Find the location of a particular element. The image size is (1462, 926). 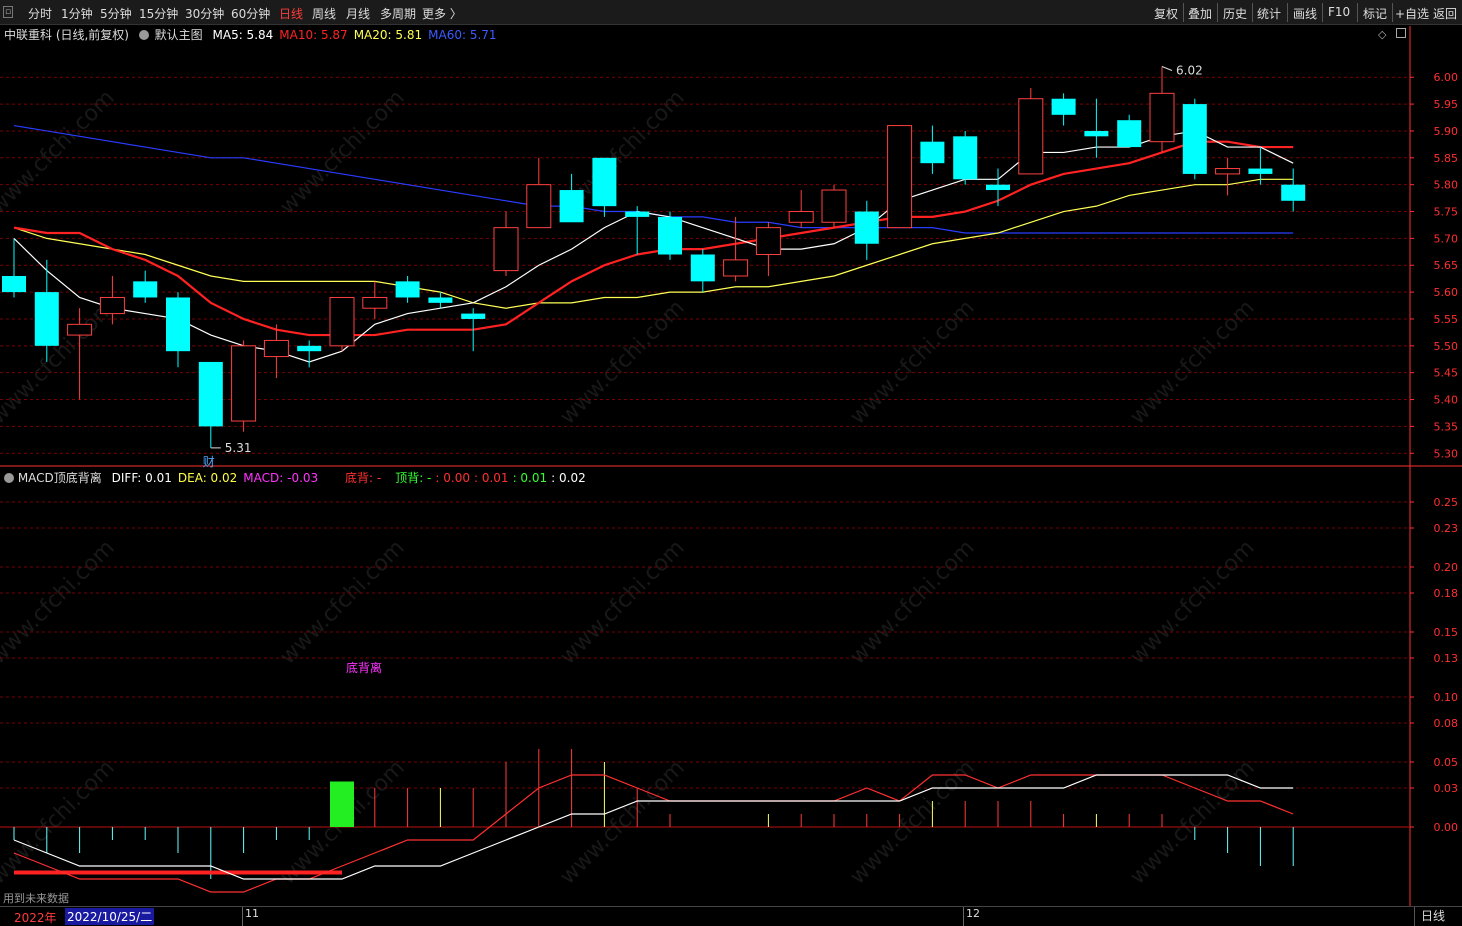

macd-title-row: MACD顶底背离 DIFF: 0.01 DEA: 0.02 MACD: -0.03 is located at coordinates (161, 477).